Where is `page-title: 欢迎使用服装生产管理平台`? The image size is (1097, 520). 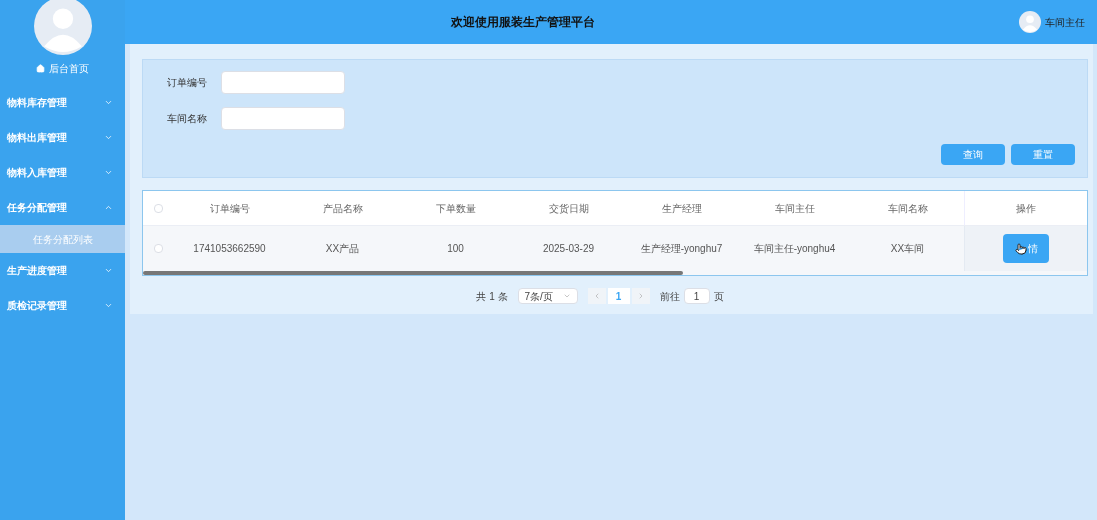
page-title: 欢迎使用服装生产管理平台 is located at coordinates (523, 22).